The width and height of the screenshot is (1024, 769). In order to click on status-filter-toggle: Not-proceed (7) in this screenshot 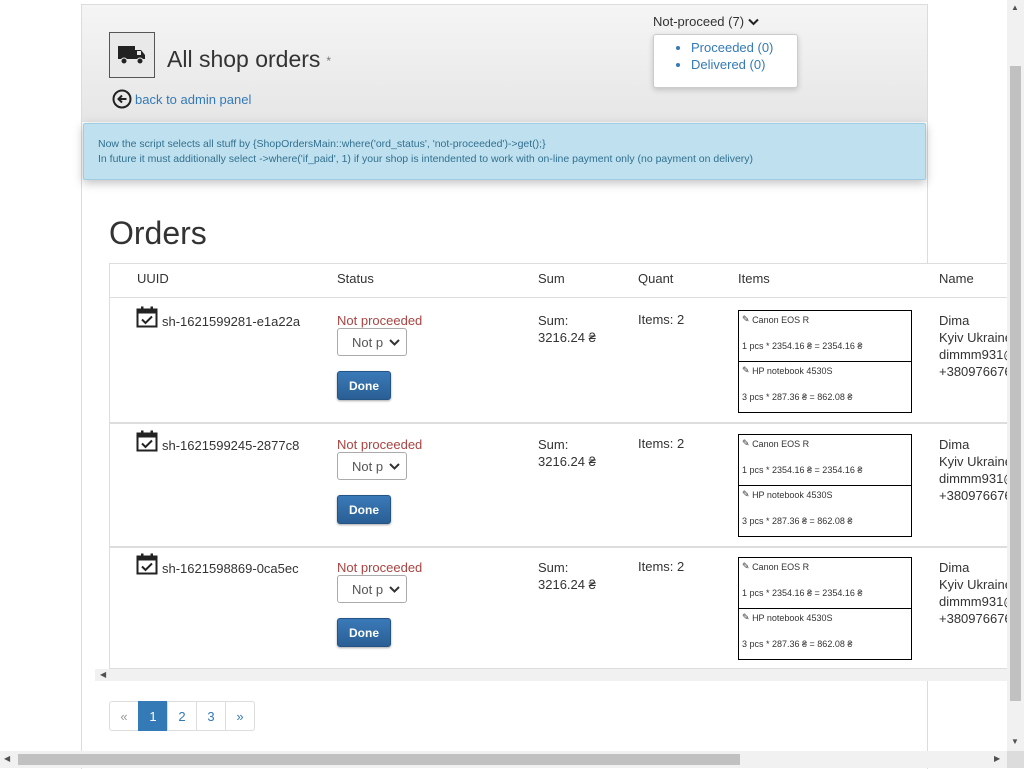, I will do `click(706, 21)`.